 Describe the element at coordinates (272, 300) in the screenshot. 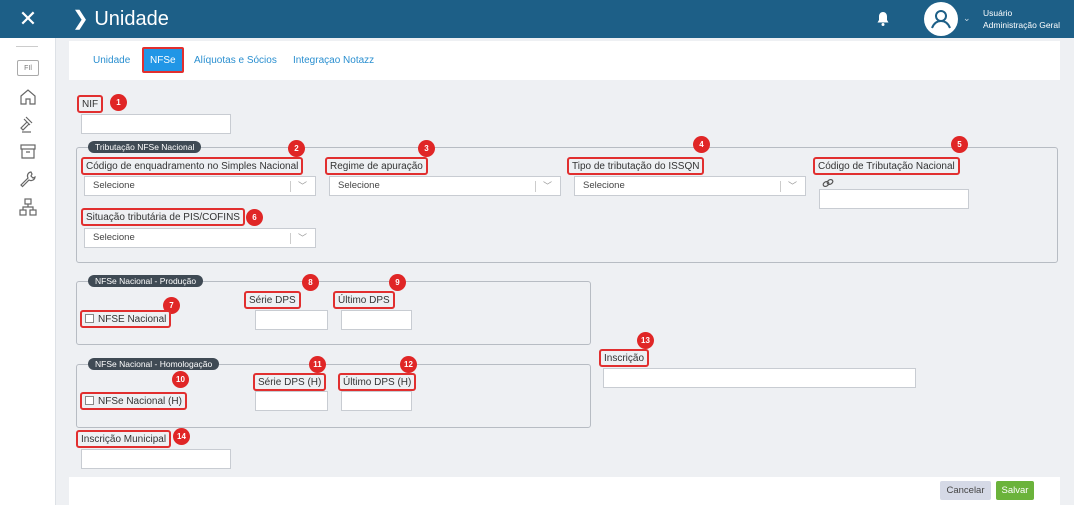

I see `serie-dps-label: Série DPS` at that location.